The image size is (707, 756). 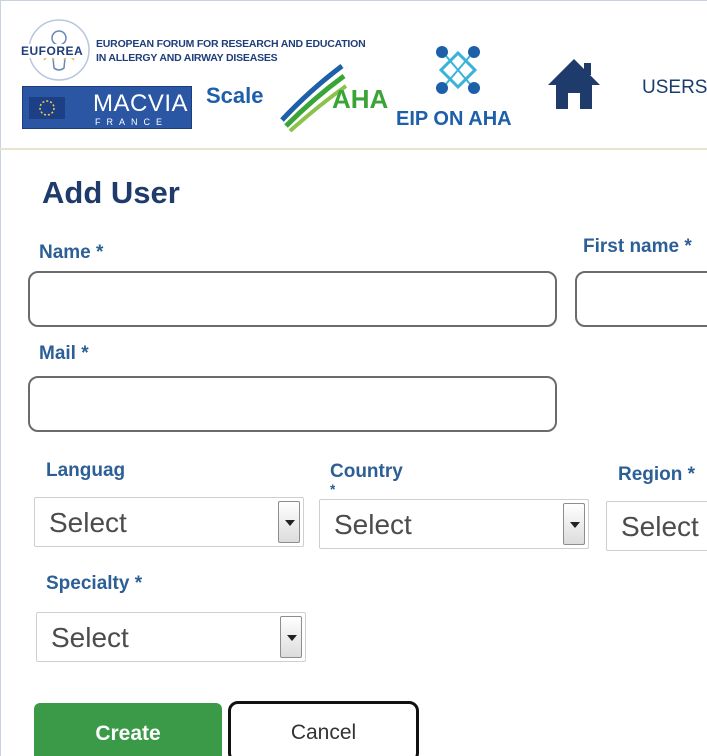 I want to click on region-select: Select, so click(x=656, y=526).